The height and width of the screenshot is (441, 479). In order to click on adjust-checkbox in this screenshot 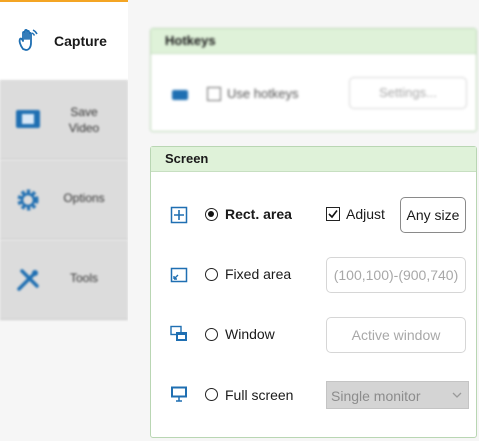, I will do `click(333, 214)`.